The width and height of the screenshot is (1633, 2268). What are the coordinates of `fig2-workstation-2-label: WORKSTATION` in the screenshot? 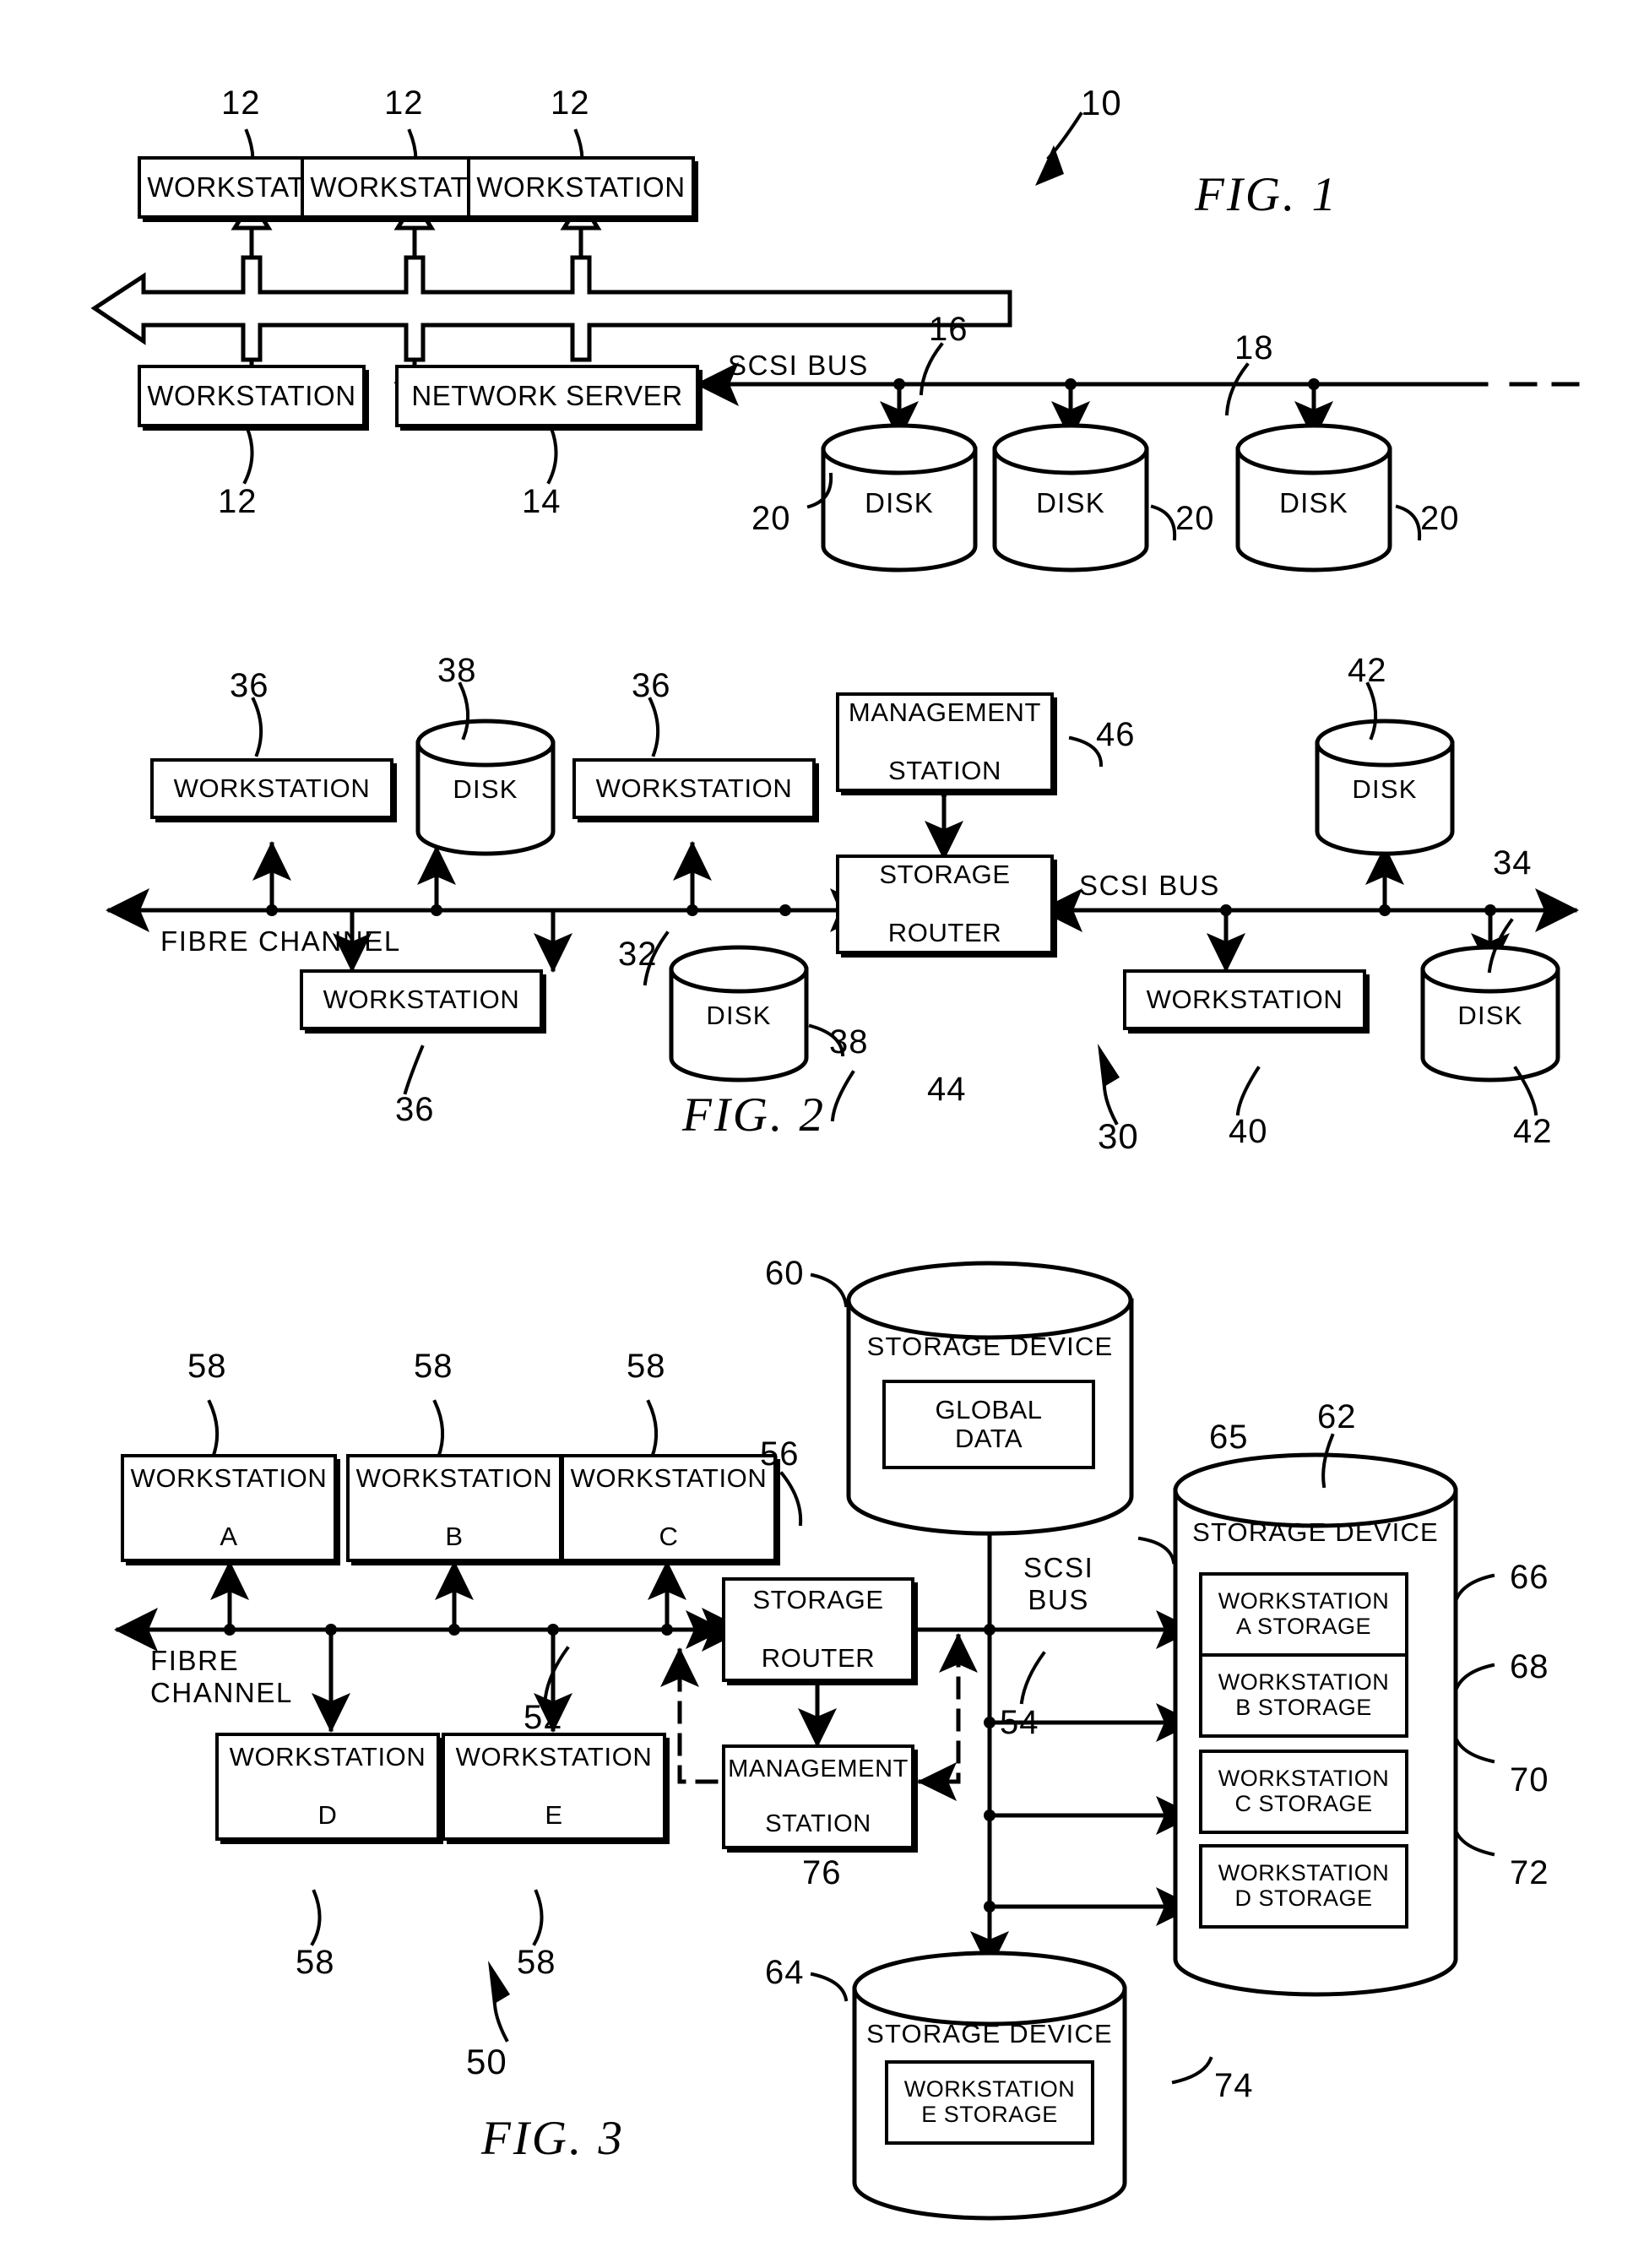 It's located at (694, 788).